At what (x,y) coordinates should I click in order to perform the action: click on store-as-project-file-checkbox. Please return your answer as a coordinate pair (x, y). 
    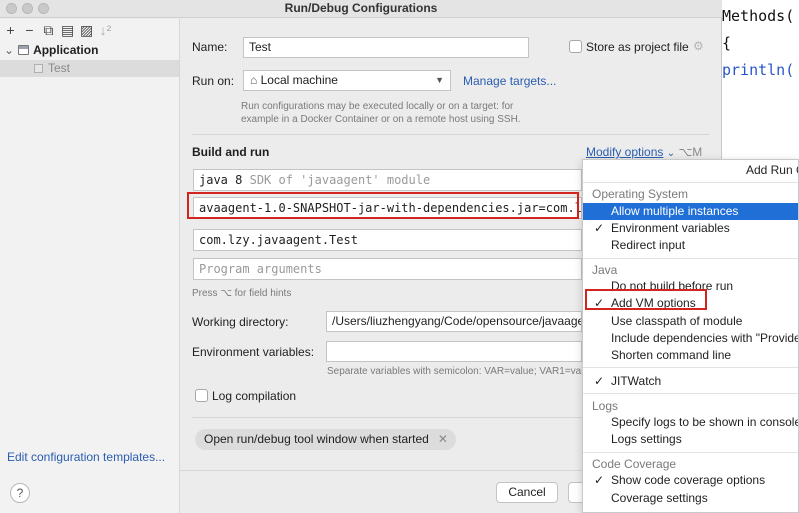
    Looking at the image, I should click on (575, 46).